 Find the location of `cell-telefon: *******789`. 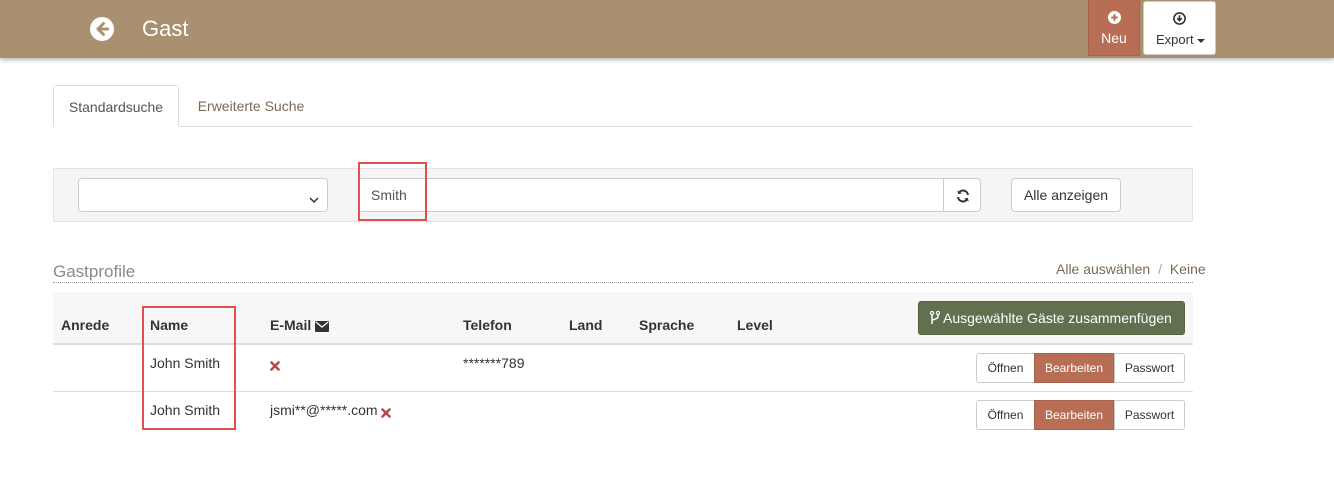

cell-telefon: *******789 is located at coordinates (494, 363).